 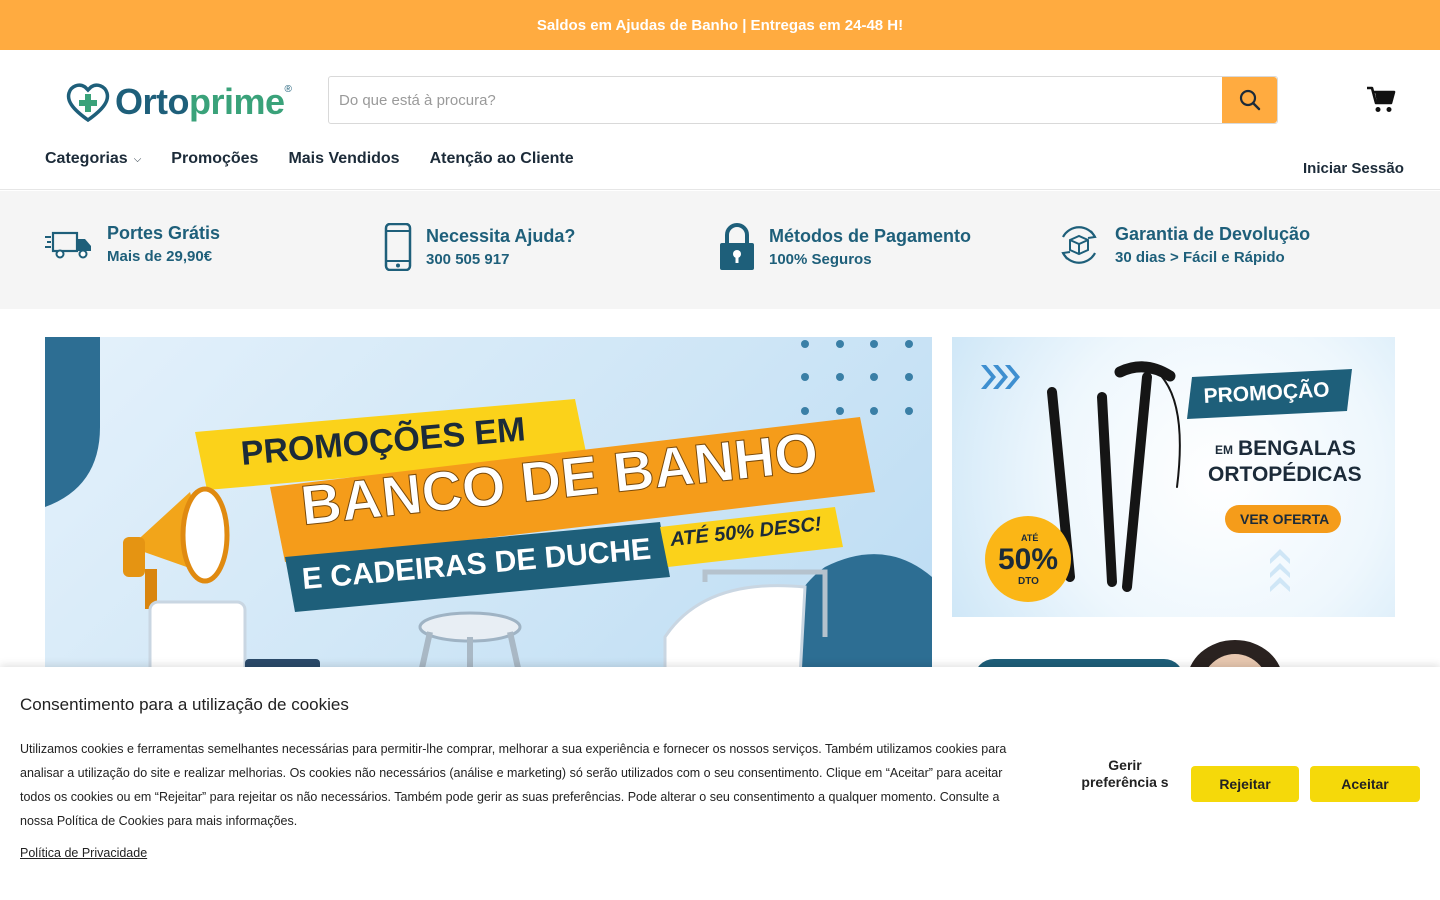 I want to click on logo-cross-icon, so click(x=88, y=102).